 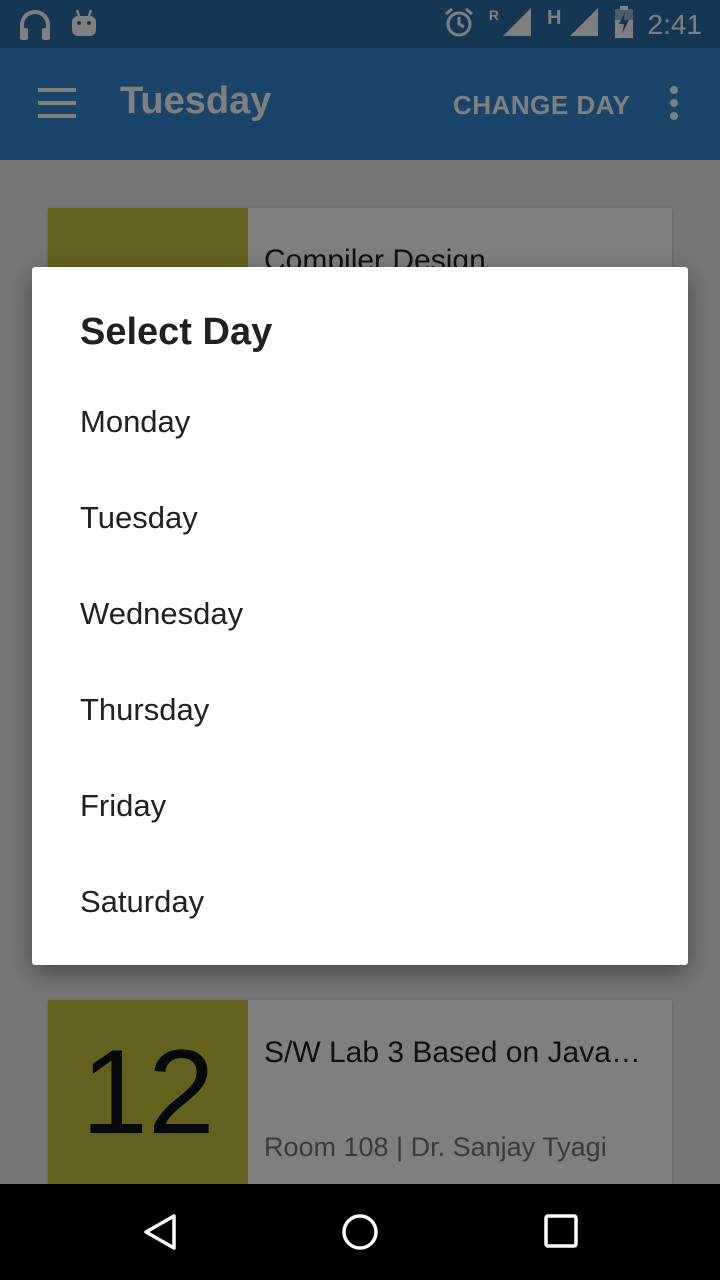 I want to click on recents-icon, so click(x=562, y=1232).